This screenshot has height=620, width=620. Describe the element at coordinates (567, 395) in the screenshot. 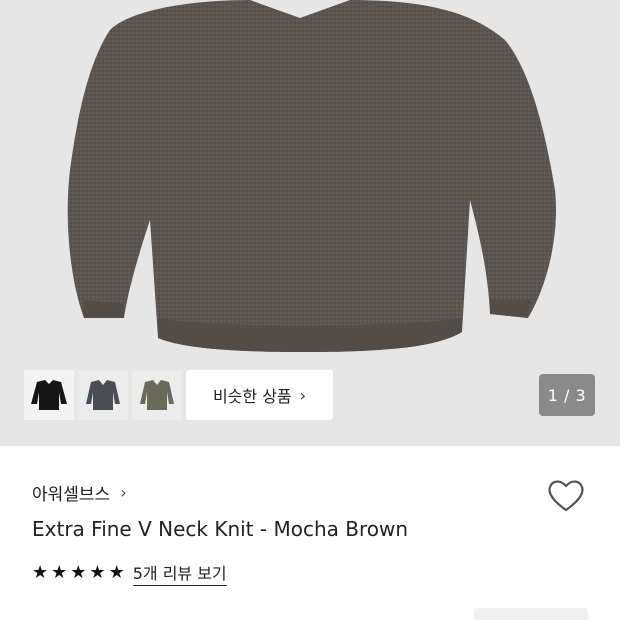

I see `image-counter: 1 / 3` at that location.